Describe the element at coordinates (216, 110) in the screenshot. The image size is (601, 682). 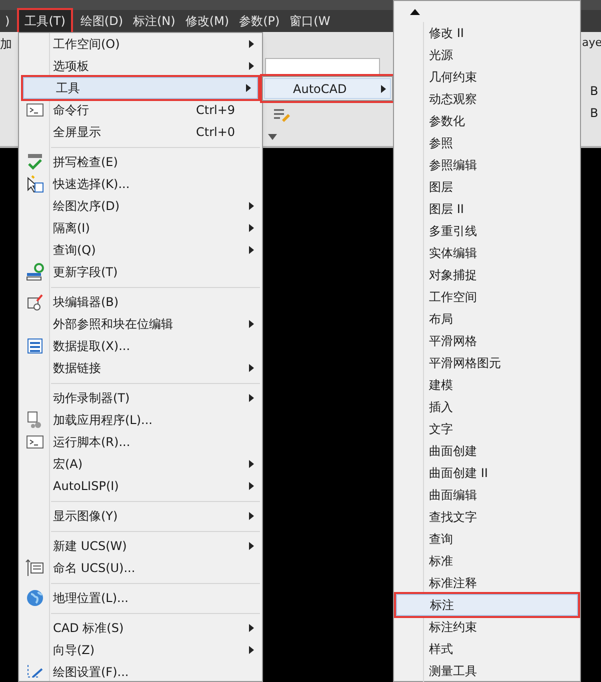
I see `shortcut-label: Ctrl+9` at that location.